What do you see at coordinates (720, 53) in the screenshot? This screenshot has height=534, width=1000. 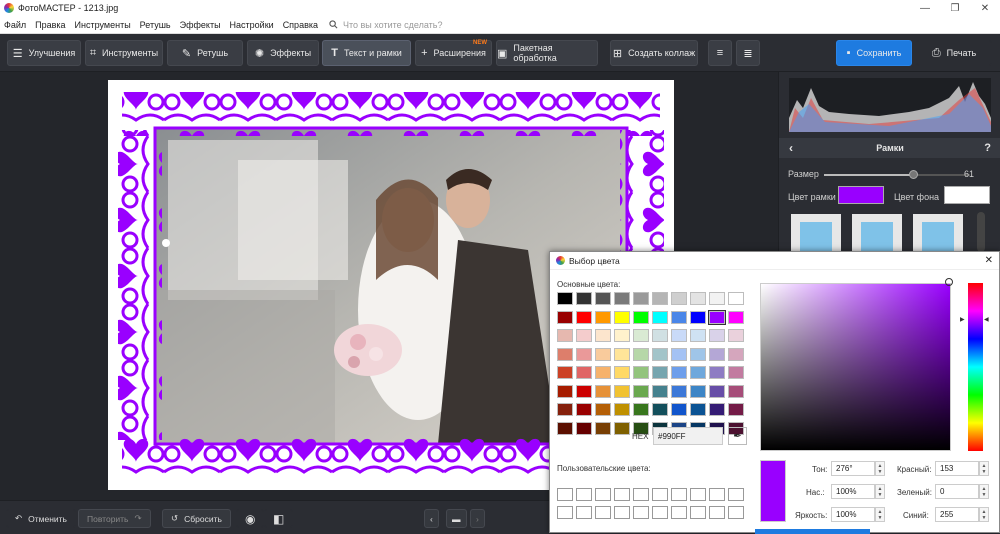 I see `compare-list-button: ≡` at bounding box center [720, 53].